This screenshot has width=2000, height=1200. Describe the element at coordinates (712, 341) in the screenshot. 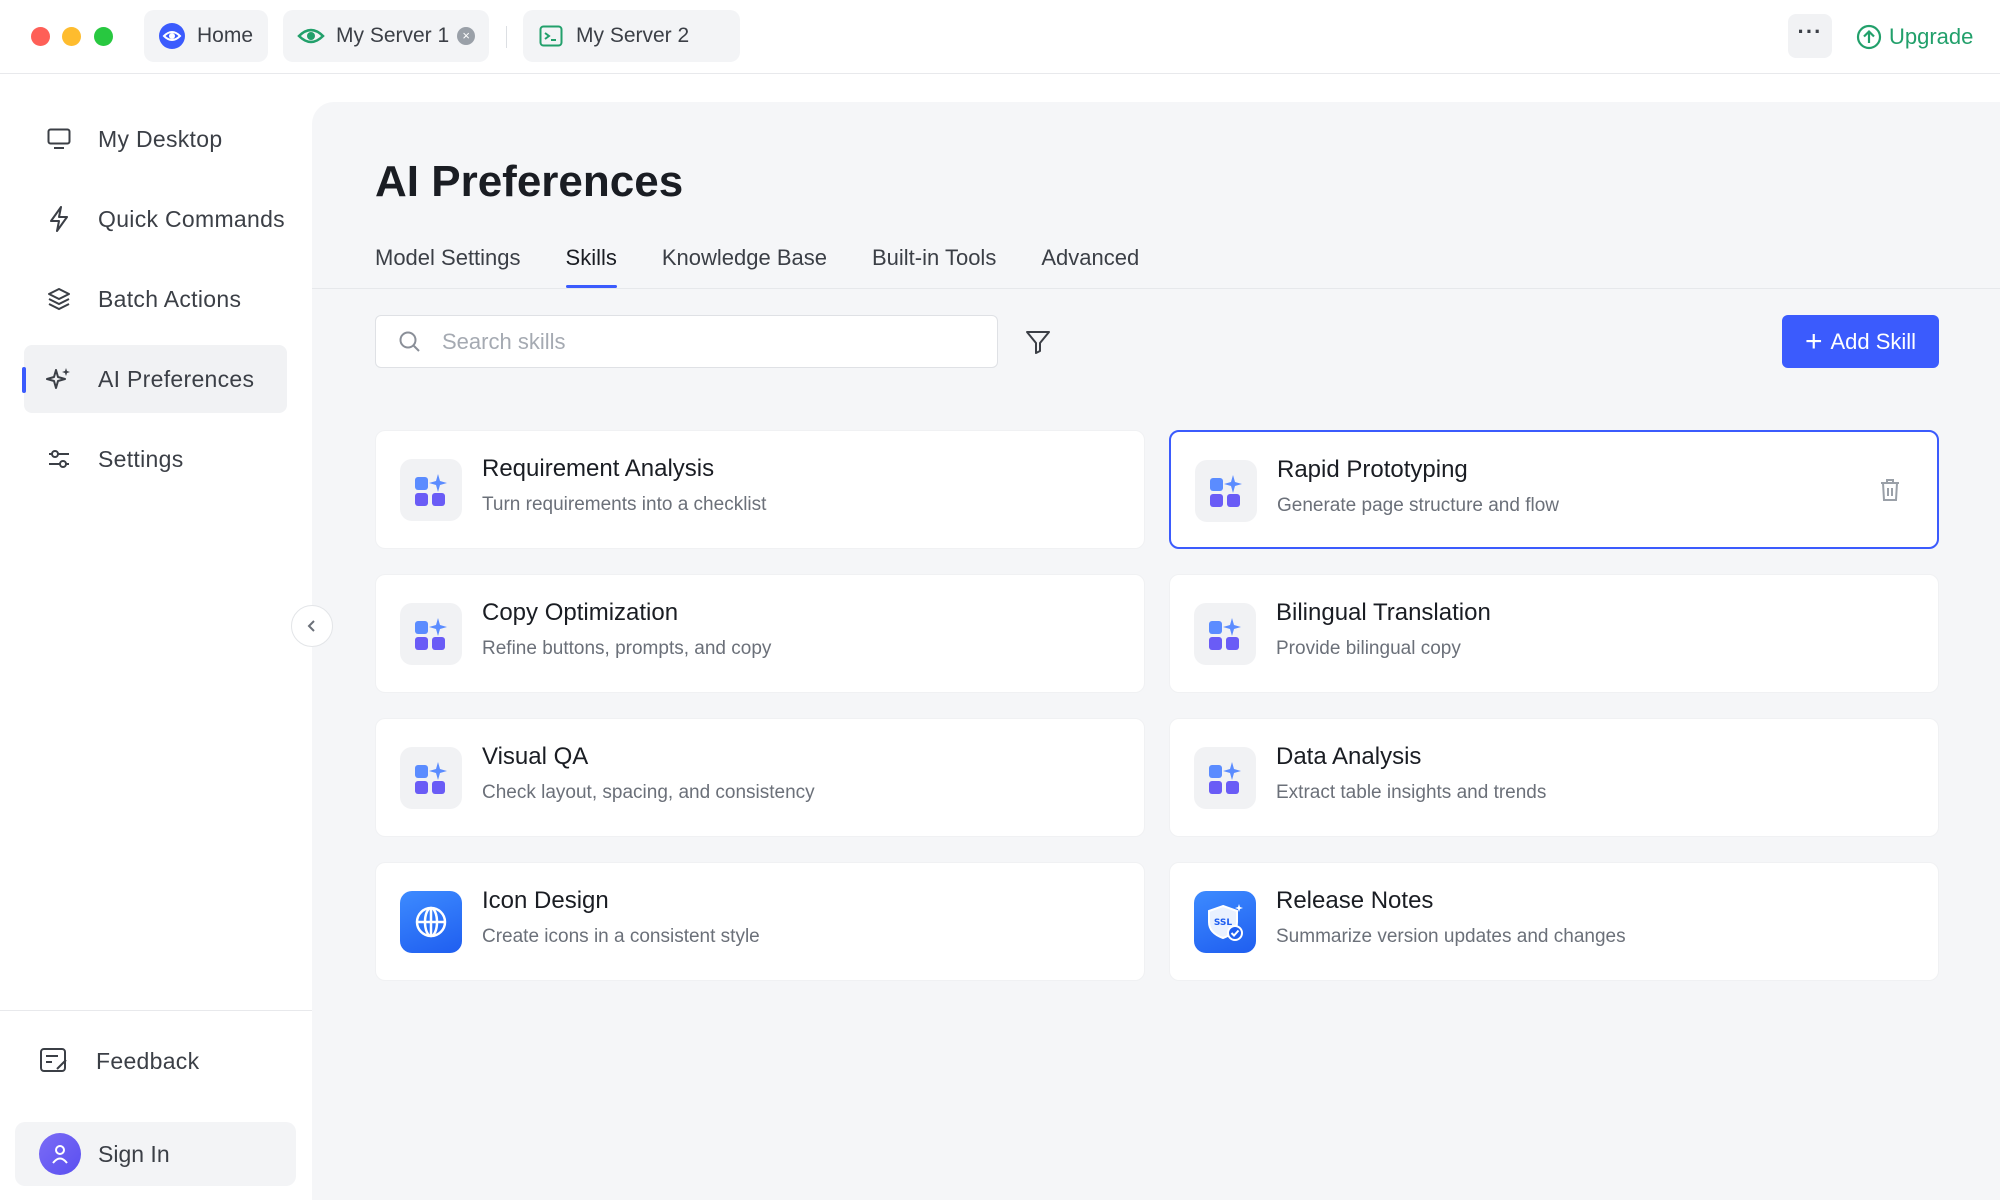

I see `search-input` at that location.